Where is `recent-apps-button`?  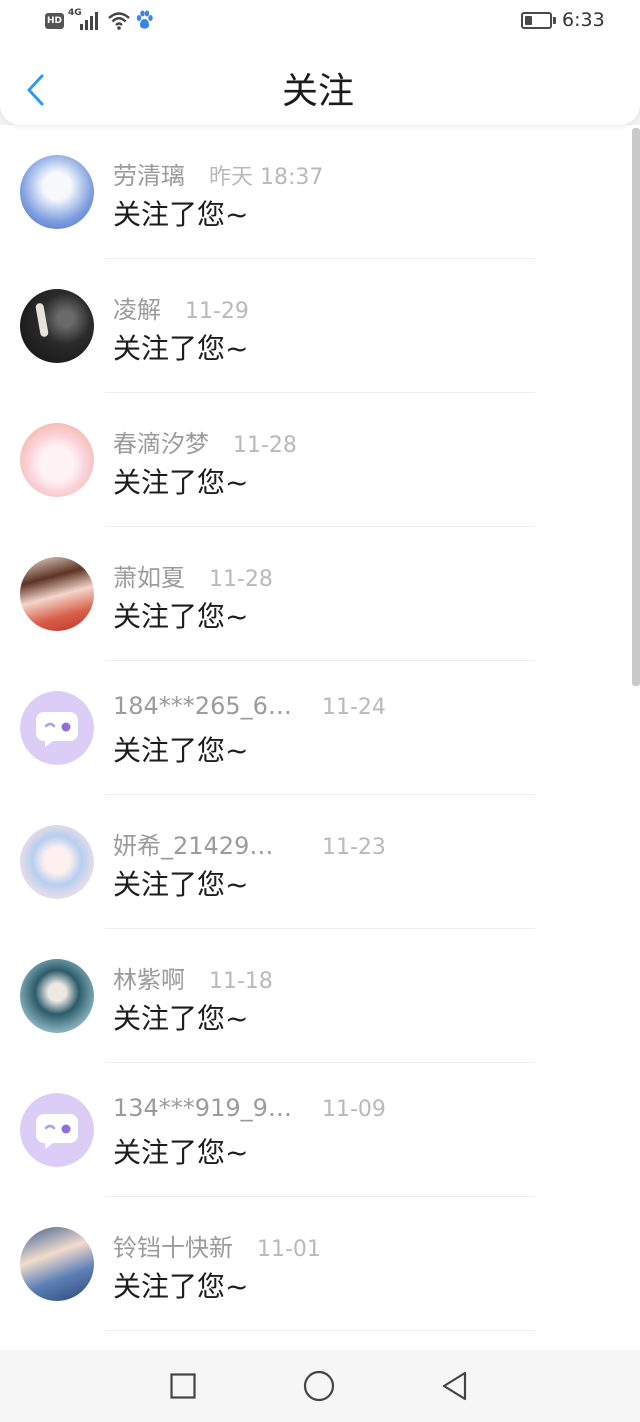
recent-apps-button is located at coordinates (183, 1386).